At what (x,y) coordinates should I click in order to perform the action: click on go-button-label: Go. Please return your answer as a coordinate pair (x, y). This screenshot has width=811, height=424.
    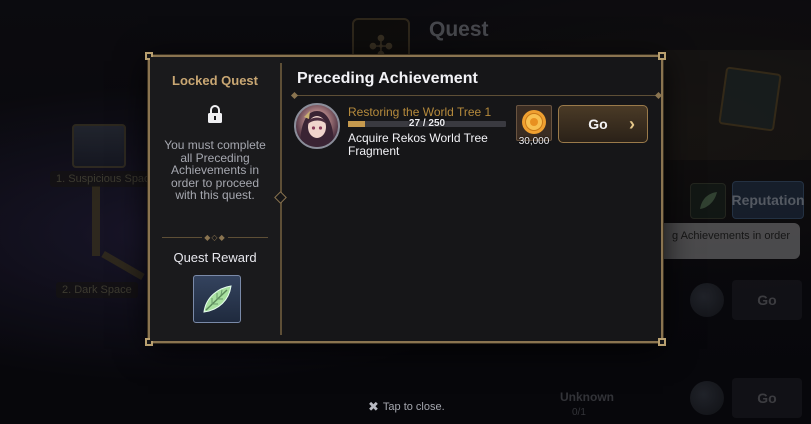
    Looking at the image, I should click on (598, 124).